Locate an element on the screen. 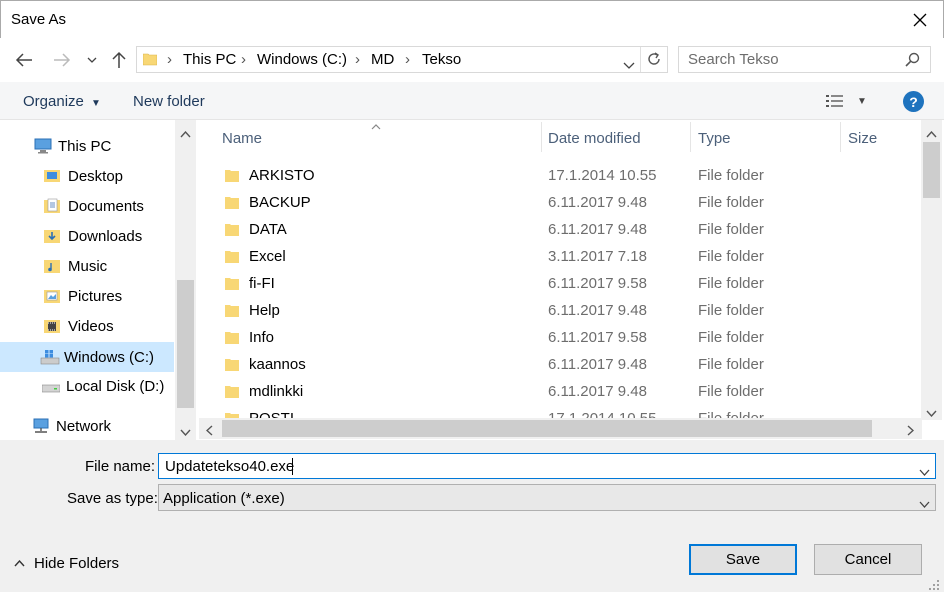  address-divider is located at coordinates (640, 59).